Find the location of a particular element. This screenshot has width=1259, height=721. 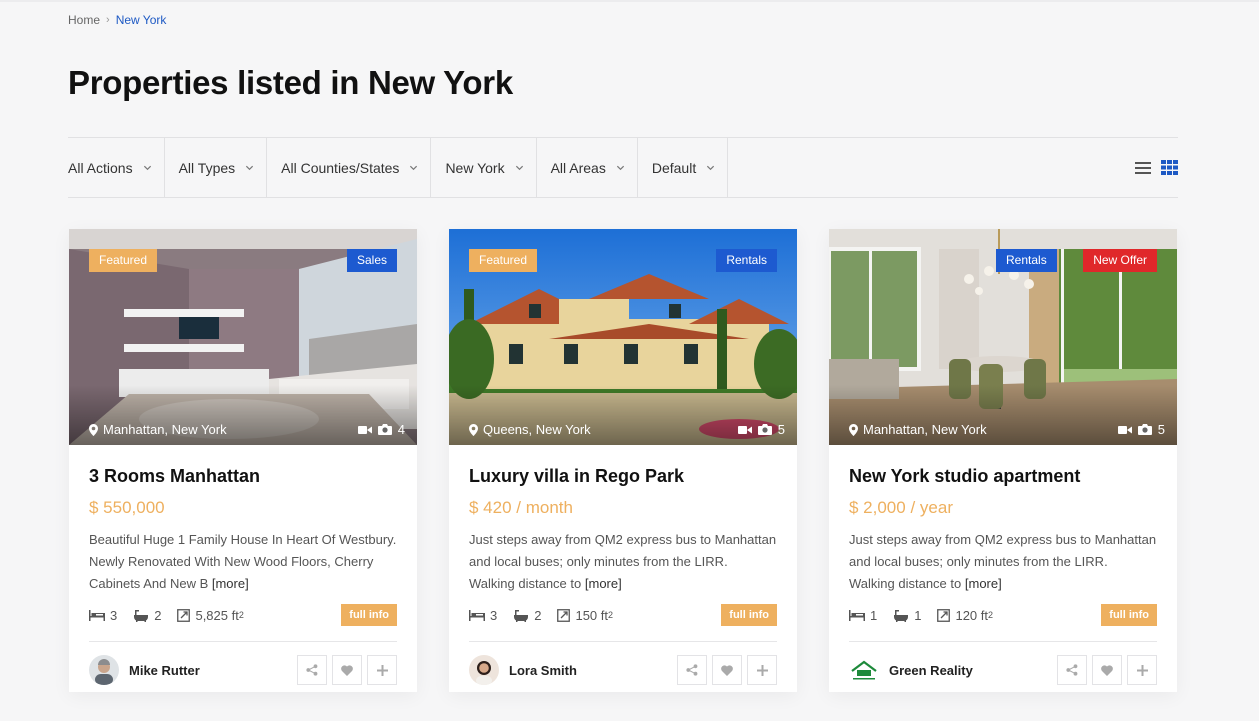

media-count: 4 is located at coordinates (381, 429).